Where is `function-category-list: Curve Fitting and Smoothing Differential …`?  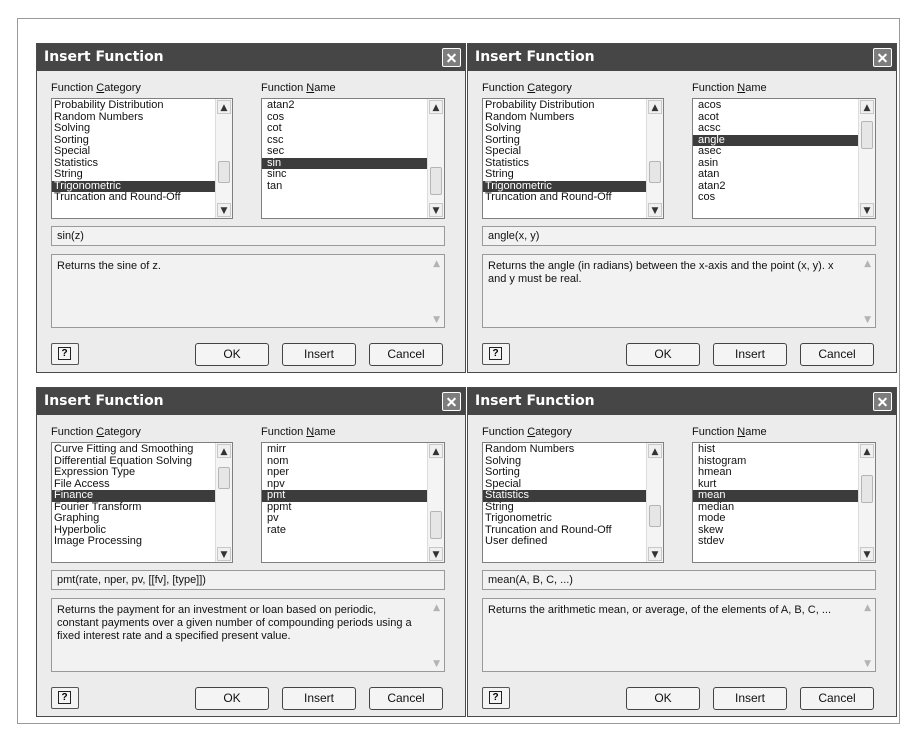
function-category-list: Curve Fitting and Smoothing Differential … is located at coordinates (142, 502).